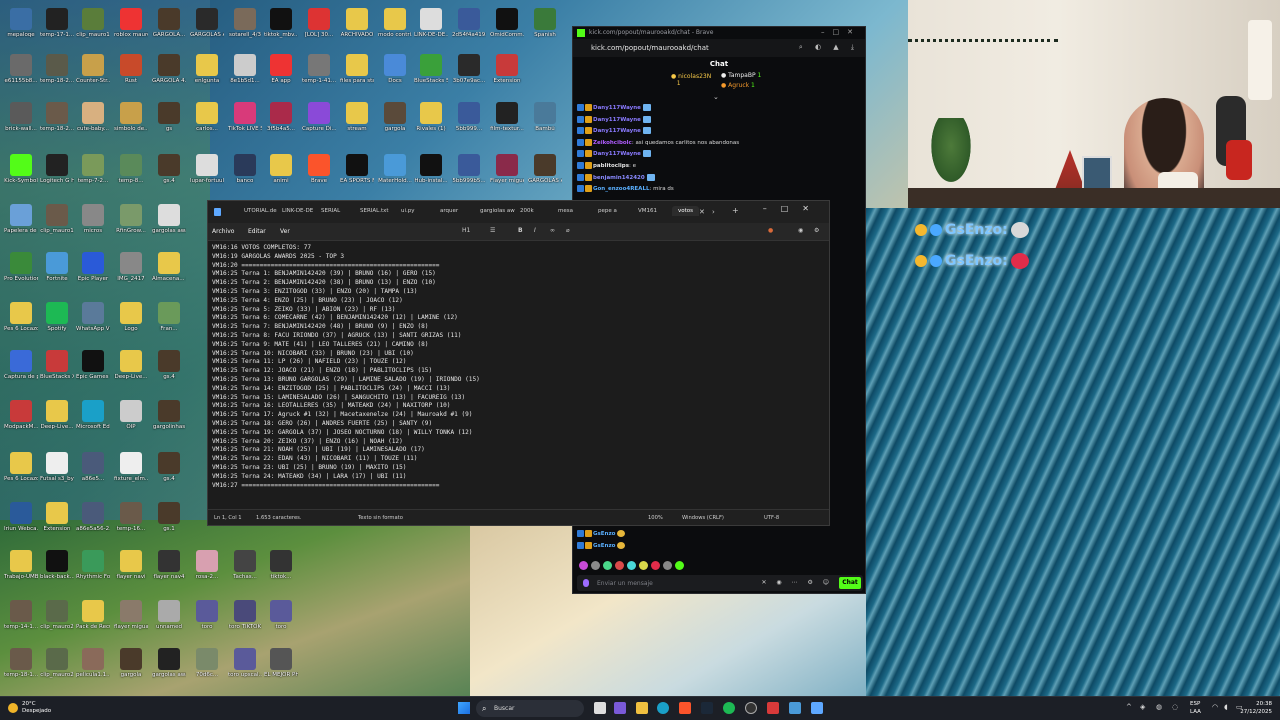 This screenshot has height=720, width=1280. Describe the element at coordinates (545, 26) in the screenshot. I see `desktop-icon: Spanish` at that location.